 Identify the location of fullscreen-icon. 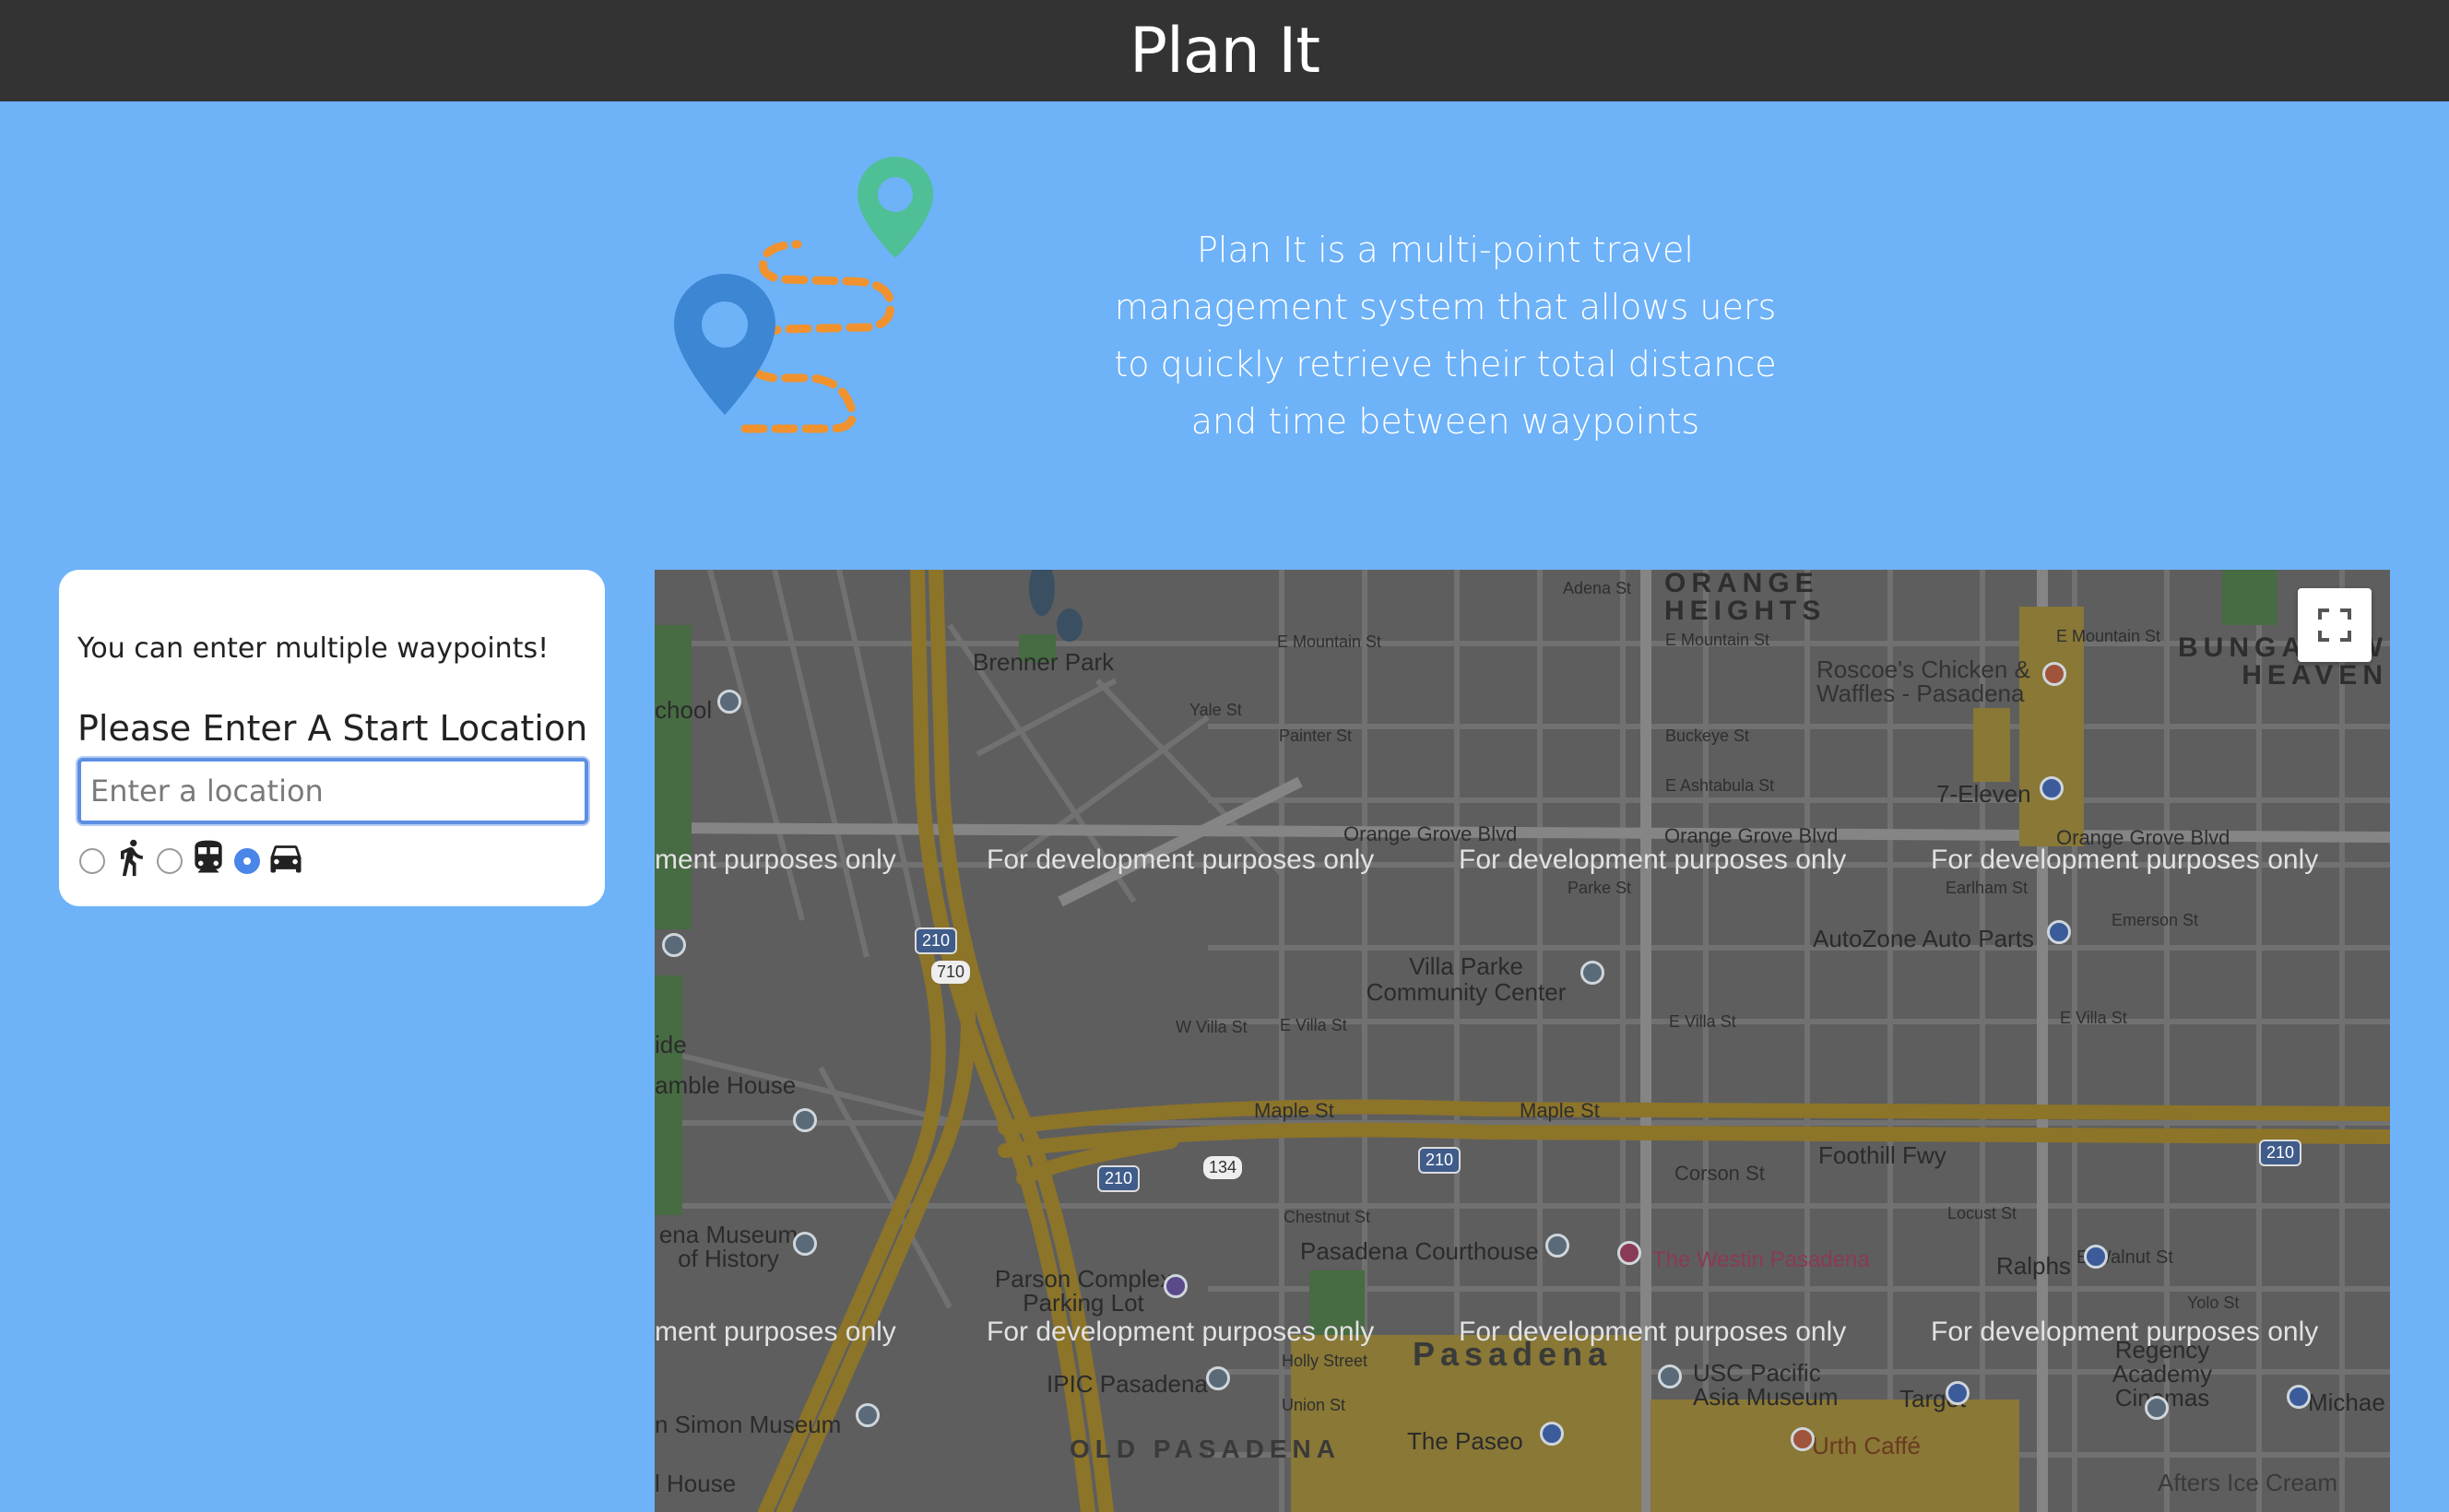
(2334, 625).